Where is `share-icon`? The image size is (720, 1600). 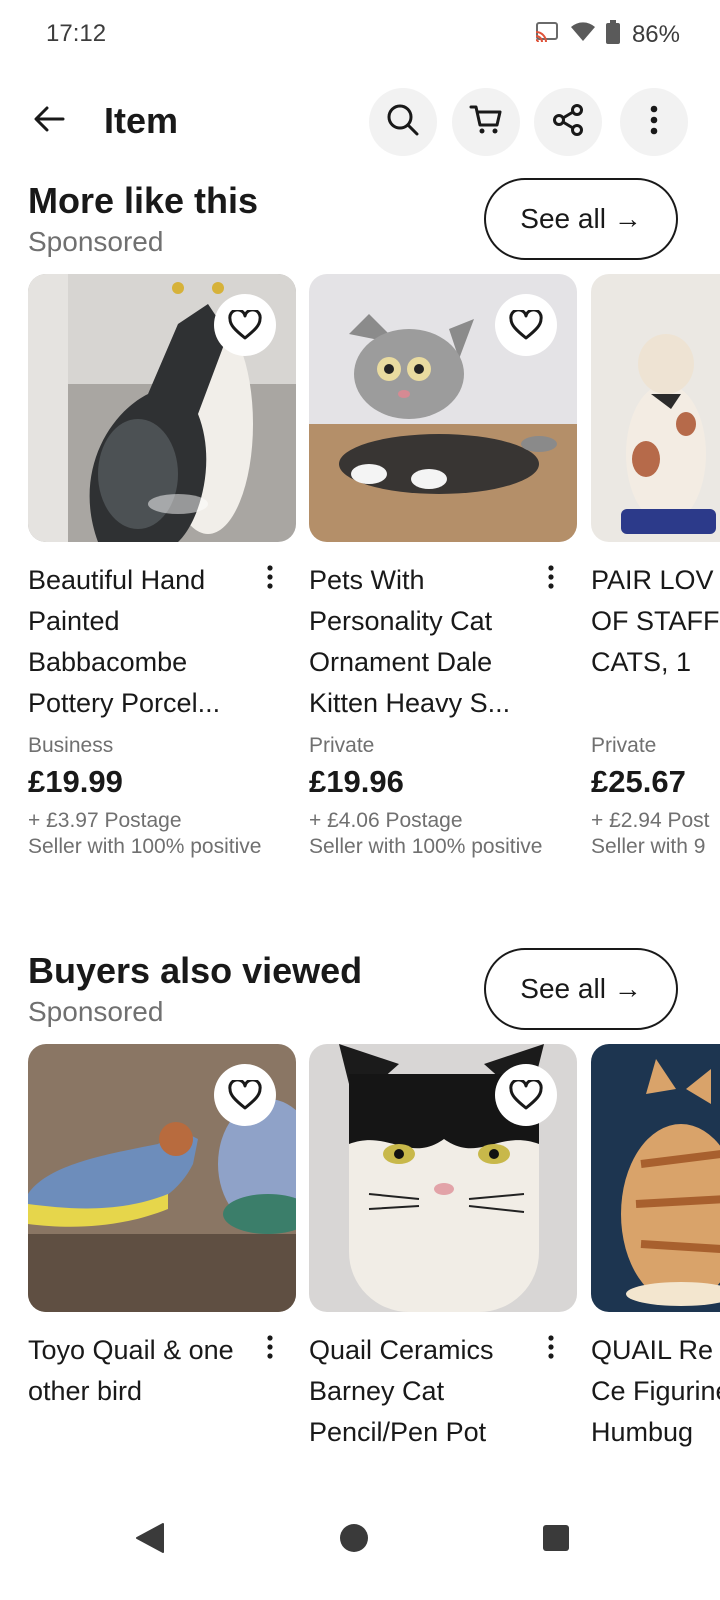 share-icon is located at coordinates (568, 122).